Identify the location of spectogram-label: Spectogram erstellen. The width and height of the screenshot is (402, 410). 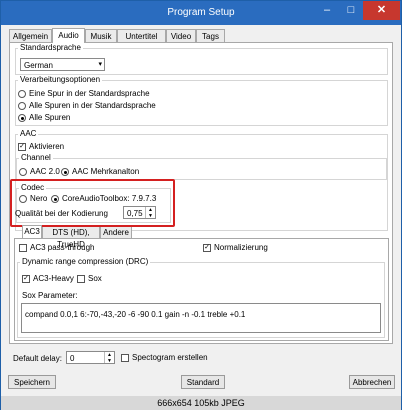
(170, 357).